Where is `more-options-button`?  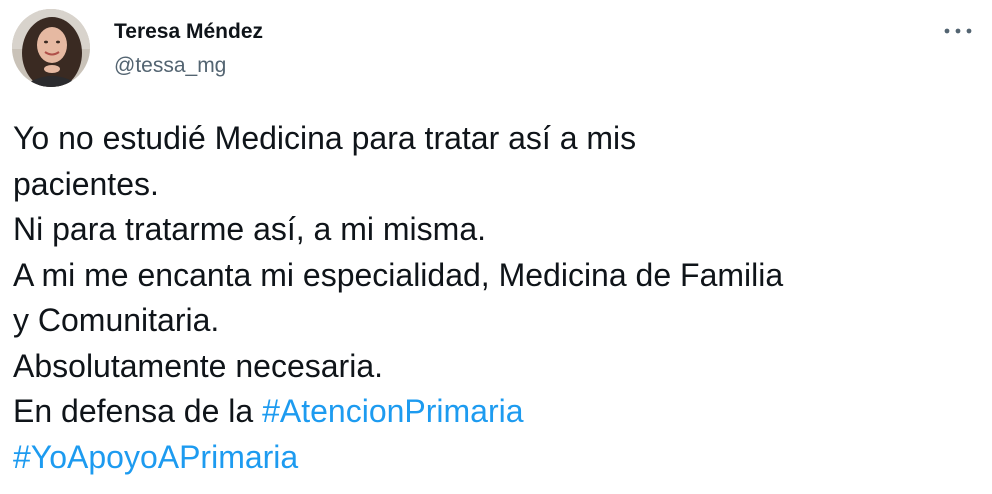 more-options-button is located at coordinates (958, 31).